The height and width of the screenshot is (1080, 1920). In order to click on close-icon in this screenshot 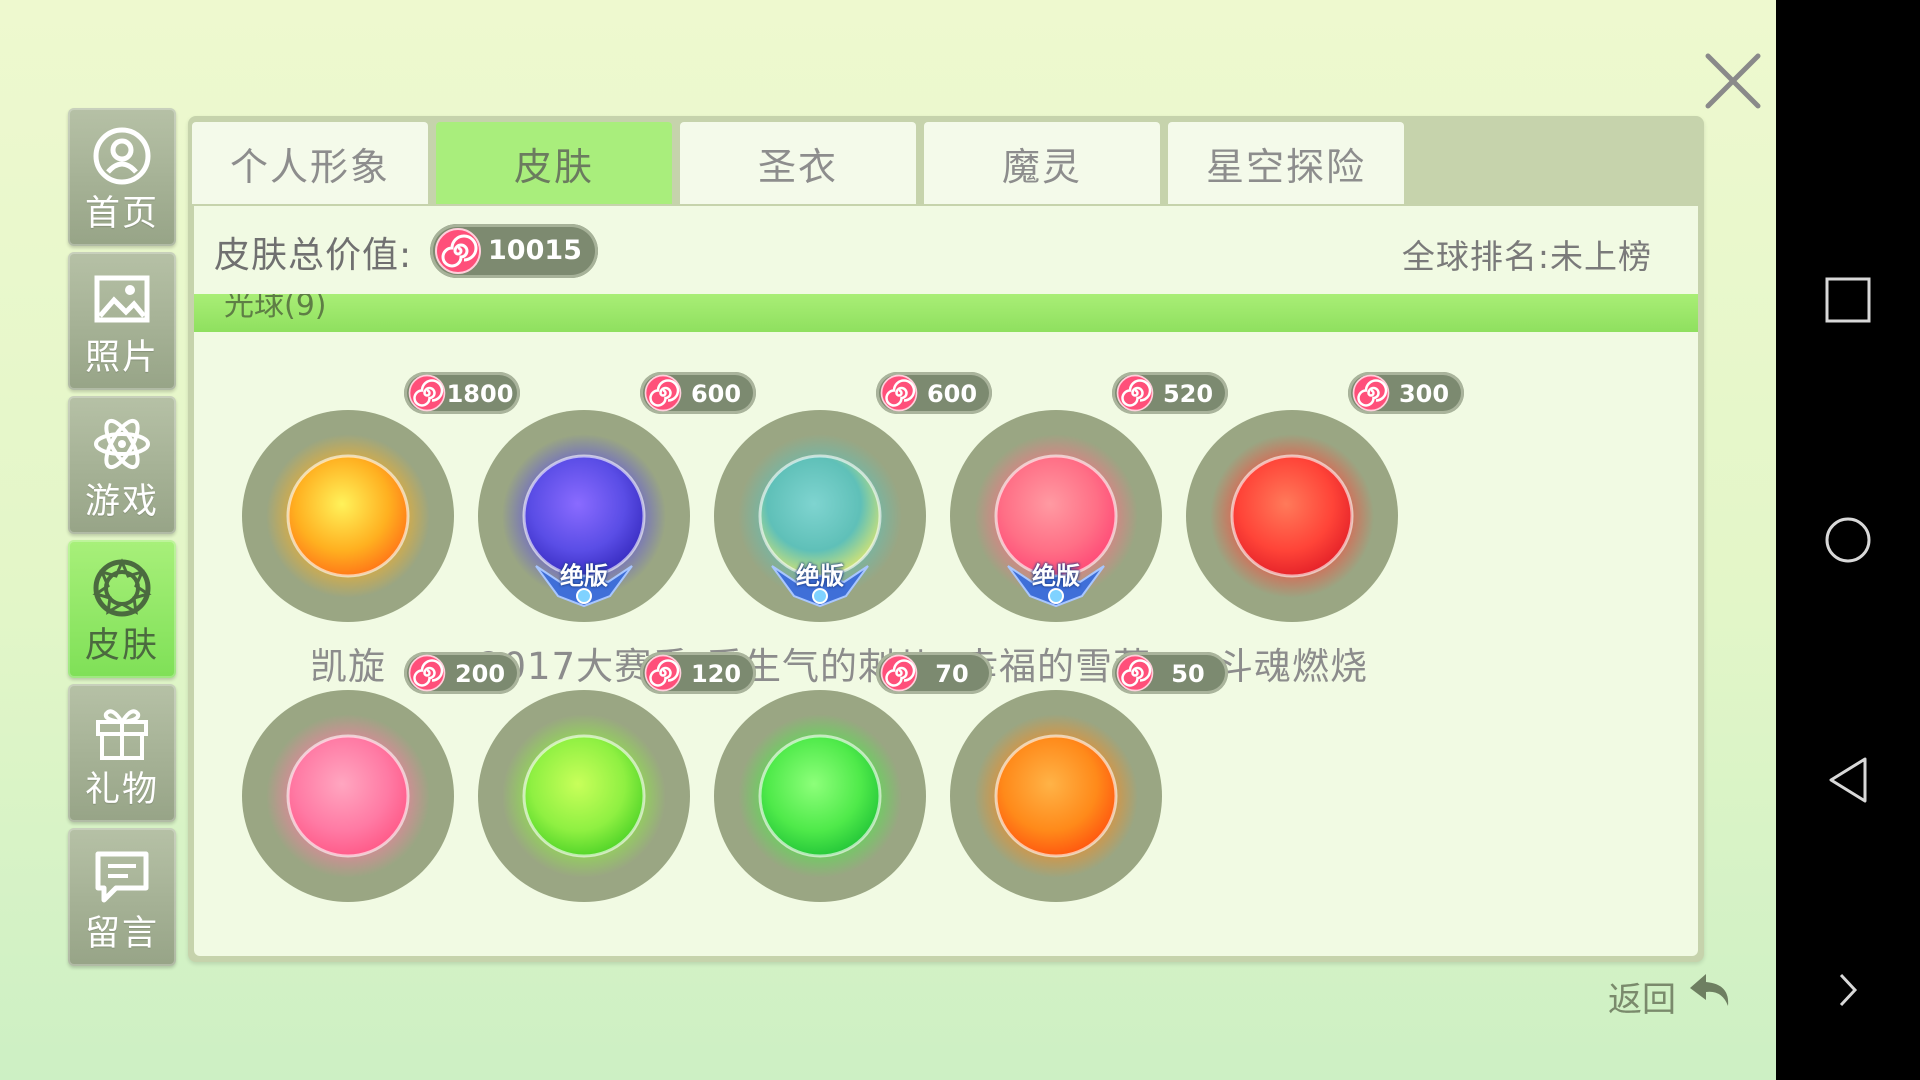, I will do `click(1733, 81)`.